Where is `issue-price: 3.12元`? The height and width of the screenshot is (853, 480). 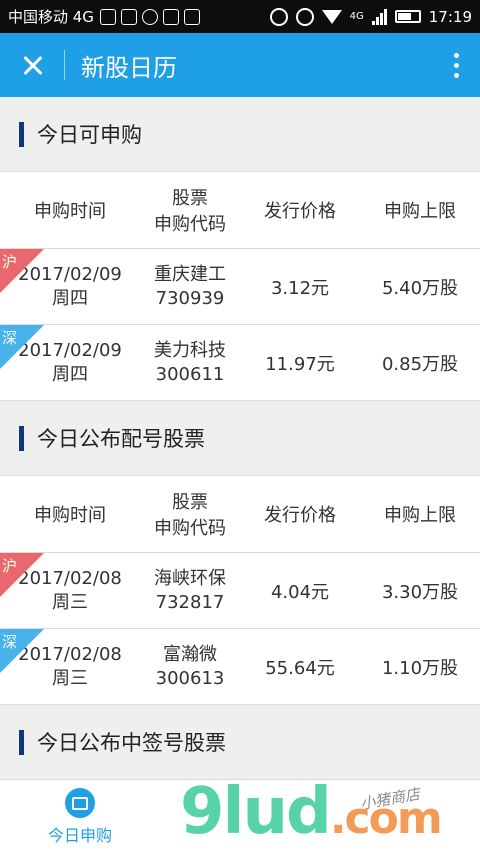
issue-price: 3.12元 is located at coordinates (300, 288).